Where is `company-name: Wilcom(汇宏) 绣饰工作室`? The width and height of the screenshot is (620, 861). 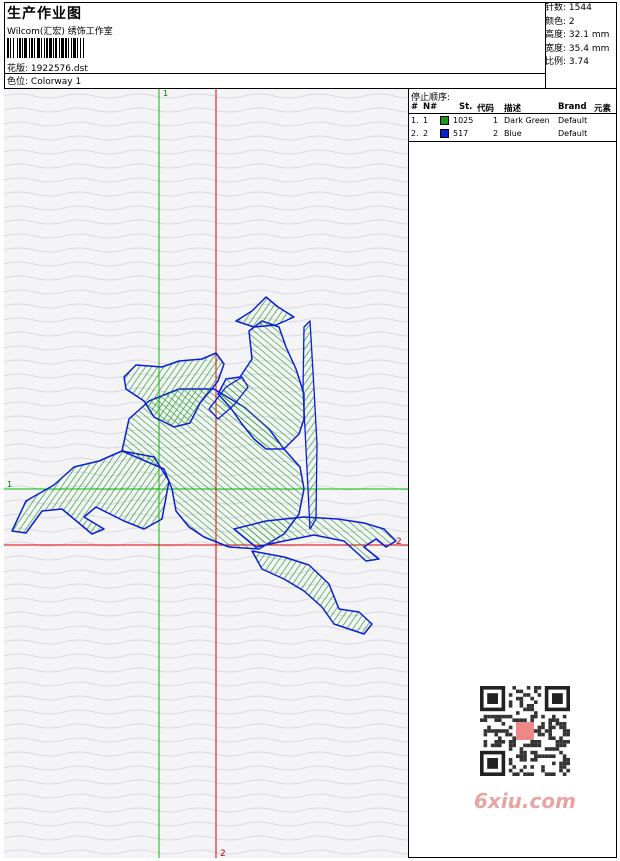
company-name: Wilcom(汇宏) 绣饰工作室 is located at coordinates (60, 32).